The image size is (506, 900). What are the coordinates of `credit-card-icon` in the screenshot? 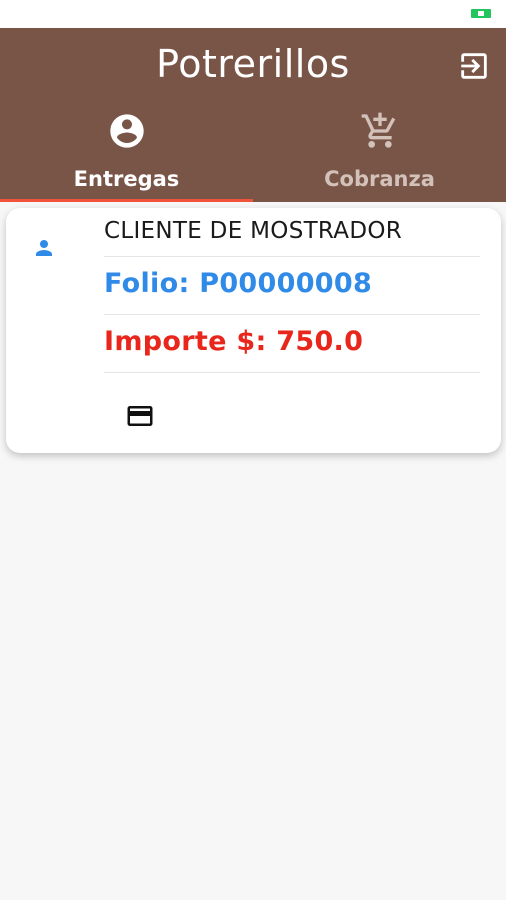 It's located at (140, 416).